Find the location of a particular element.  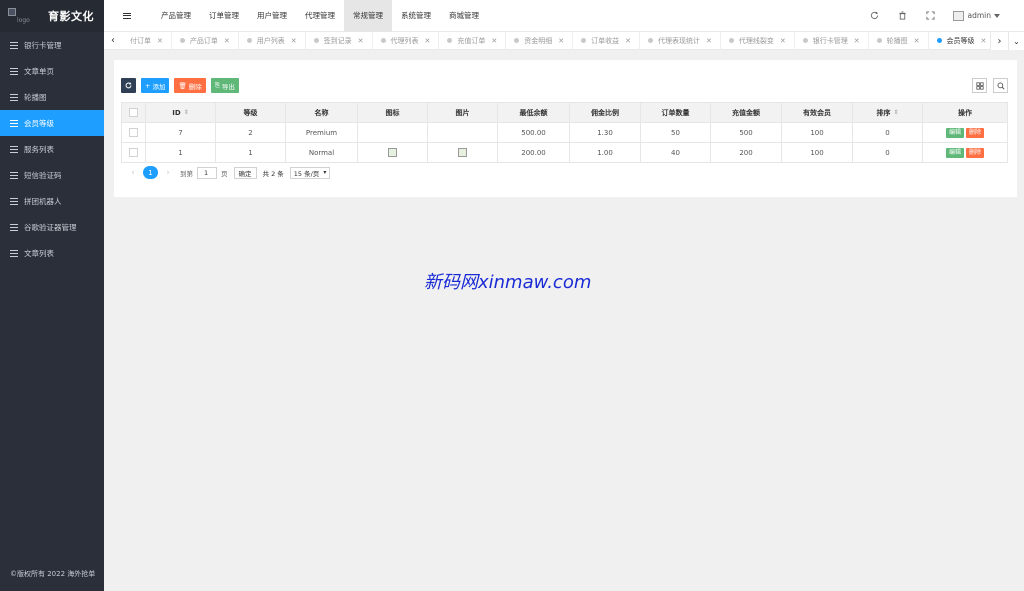

sidebar-item-articles: 文章列表 is located at coordinates (52, 253).